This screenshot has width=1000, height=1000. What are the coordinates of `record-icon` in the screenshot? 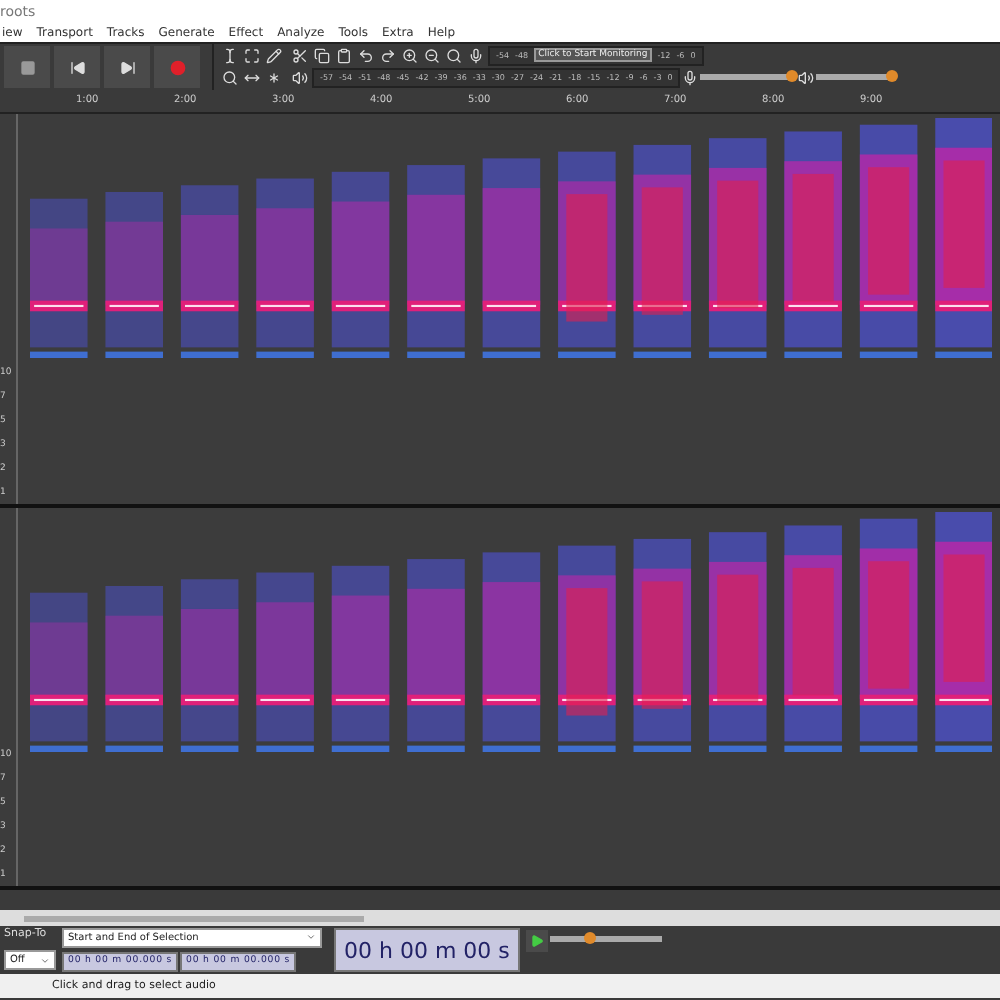 It's located at (177, 67).